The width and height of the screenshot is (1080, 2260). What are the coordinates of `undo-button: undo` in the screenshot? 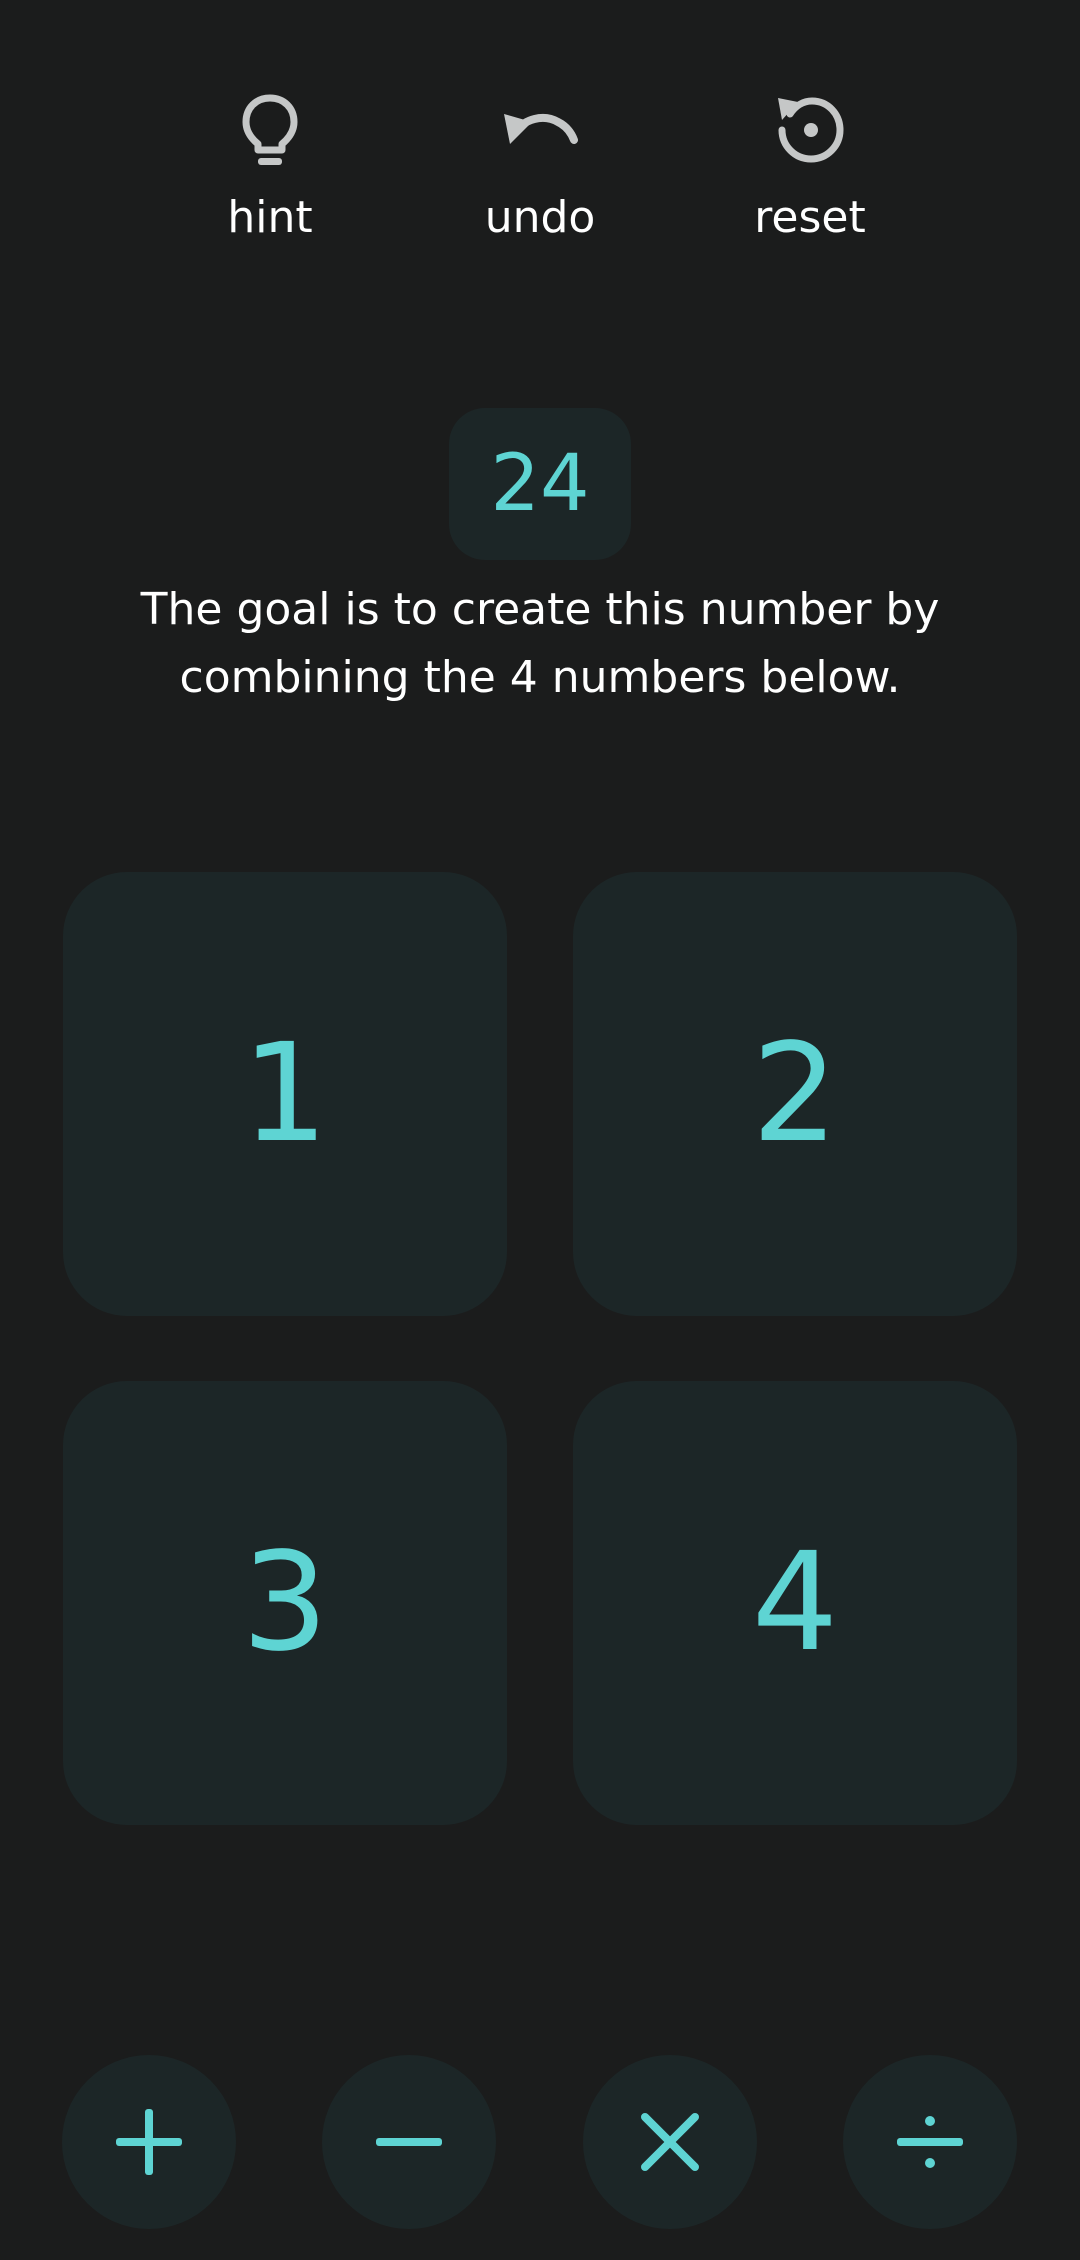 It's located at (540, 180).